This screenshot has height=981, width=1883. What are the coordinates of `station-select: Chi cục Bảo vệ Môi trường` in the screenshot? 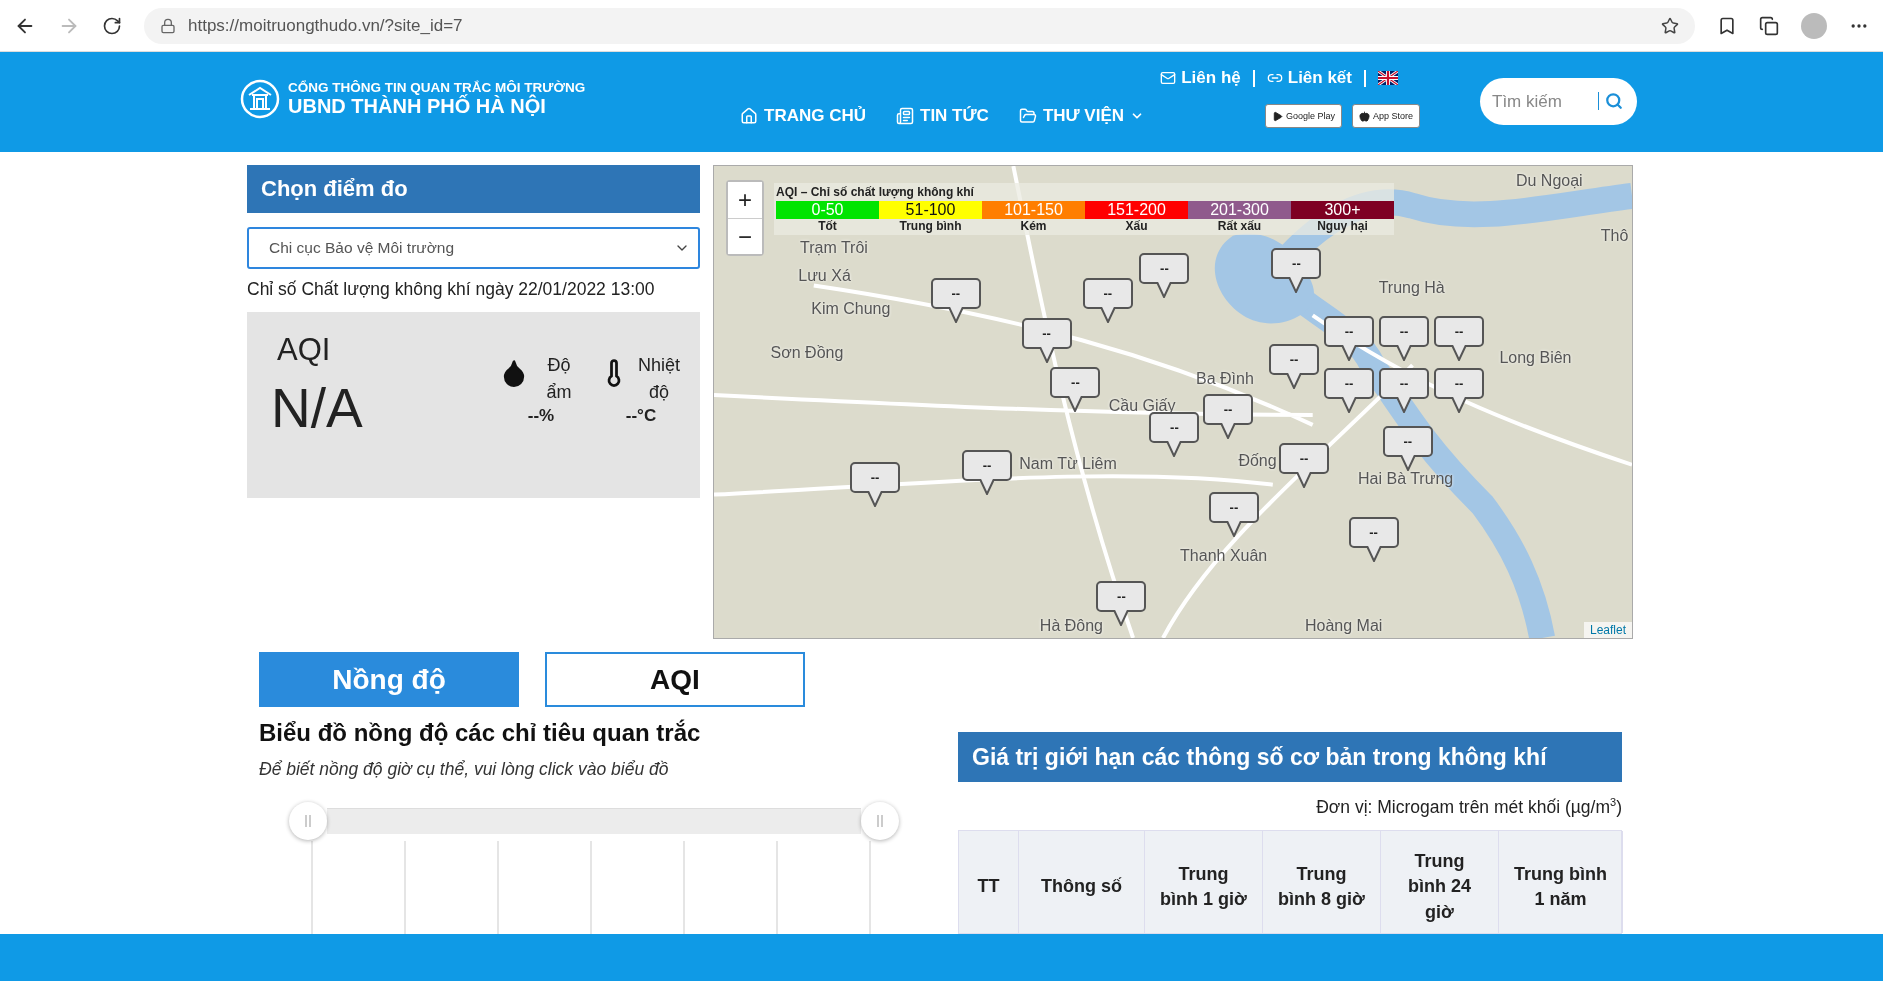 It's located at (473, 248).